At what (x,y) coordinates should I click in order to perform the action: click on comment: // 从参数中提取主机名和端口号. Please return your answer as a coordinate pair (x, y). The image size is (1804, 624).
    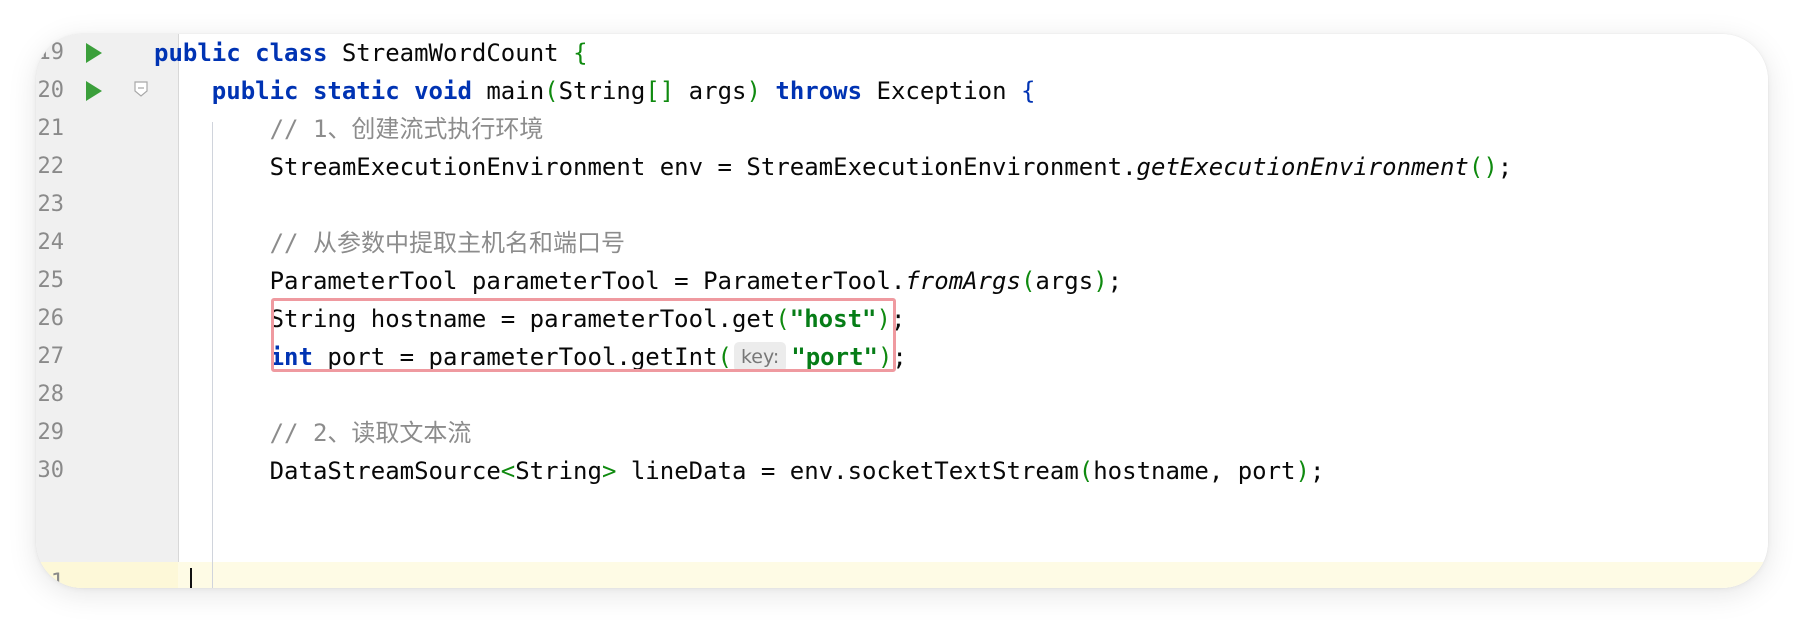
    Looking at the image, I should click on (447, 243).